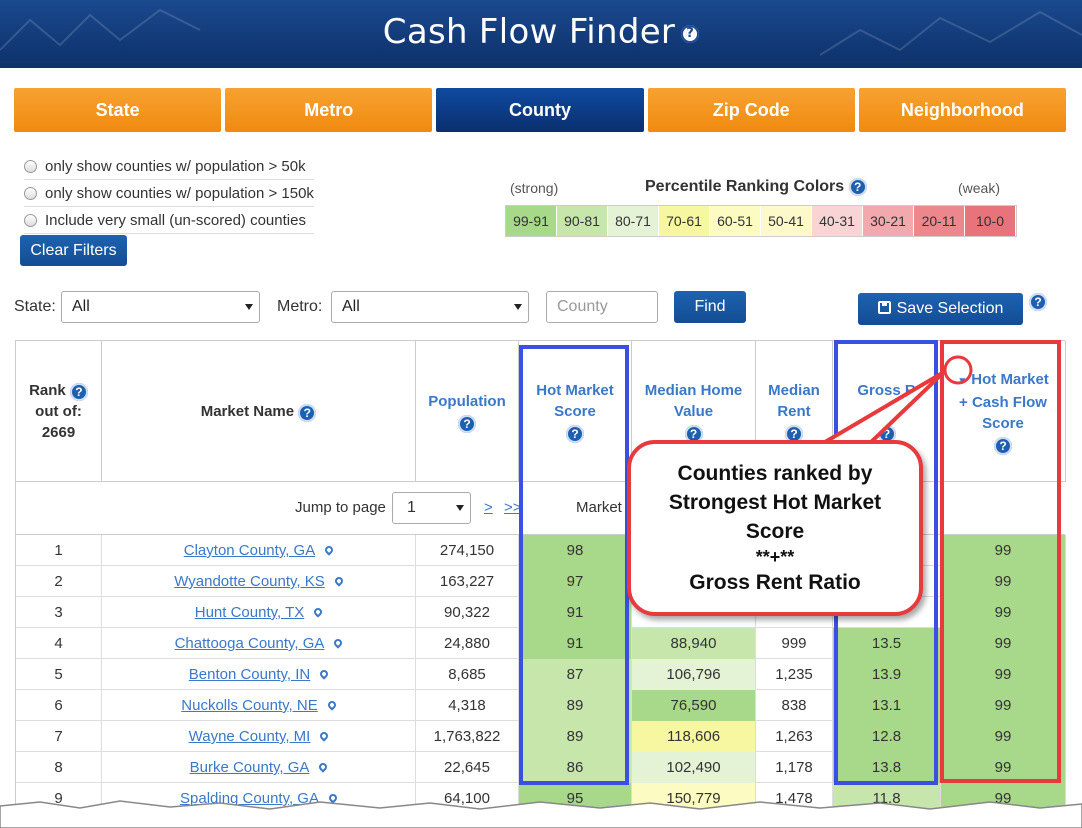 The height and width of the screenshot is (828, 1082). What do you see at coordinates (775, 502) in the screenshot?
I see `callout-line: Strongest Hot Market` at bounding box center [775, 502].